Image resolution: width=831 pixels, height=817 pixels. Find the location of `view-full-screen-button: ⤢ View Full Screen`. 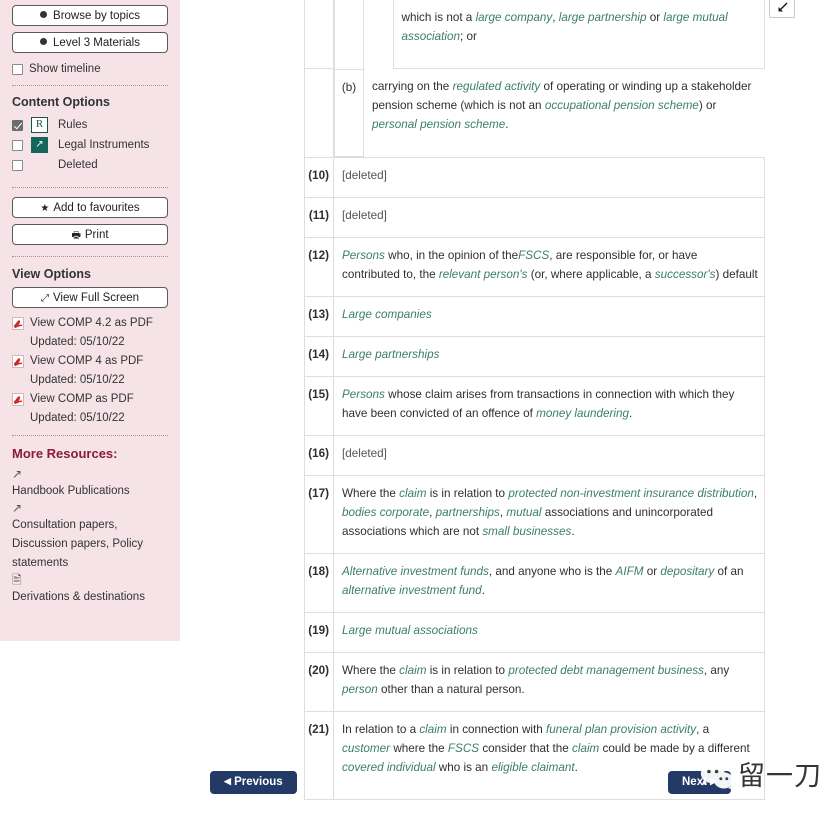

view-full-screen-button: ⤢ View Full Screen is located at coordinates (90, 297).